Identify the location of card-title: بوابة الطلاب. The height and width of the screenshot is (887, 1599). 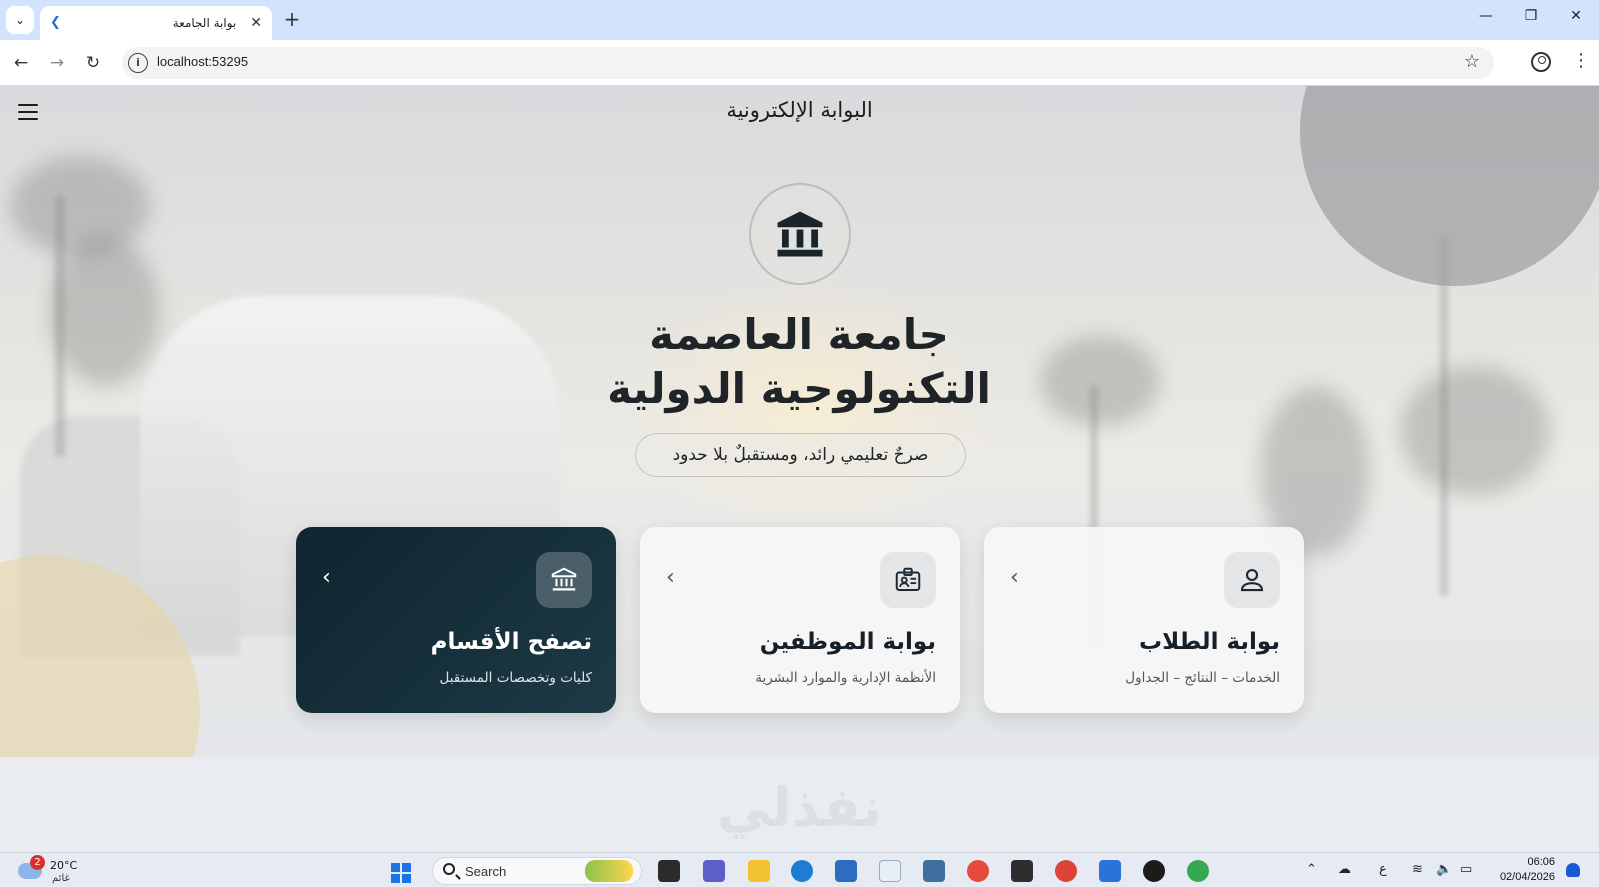
(1209, 642).